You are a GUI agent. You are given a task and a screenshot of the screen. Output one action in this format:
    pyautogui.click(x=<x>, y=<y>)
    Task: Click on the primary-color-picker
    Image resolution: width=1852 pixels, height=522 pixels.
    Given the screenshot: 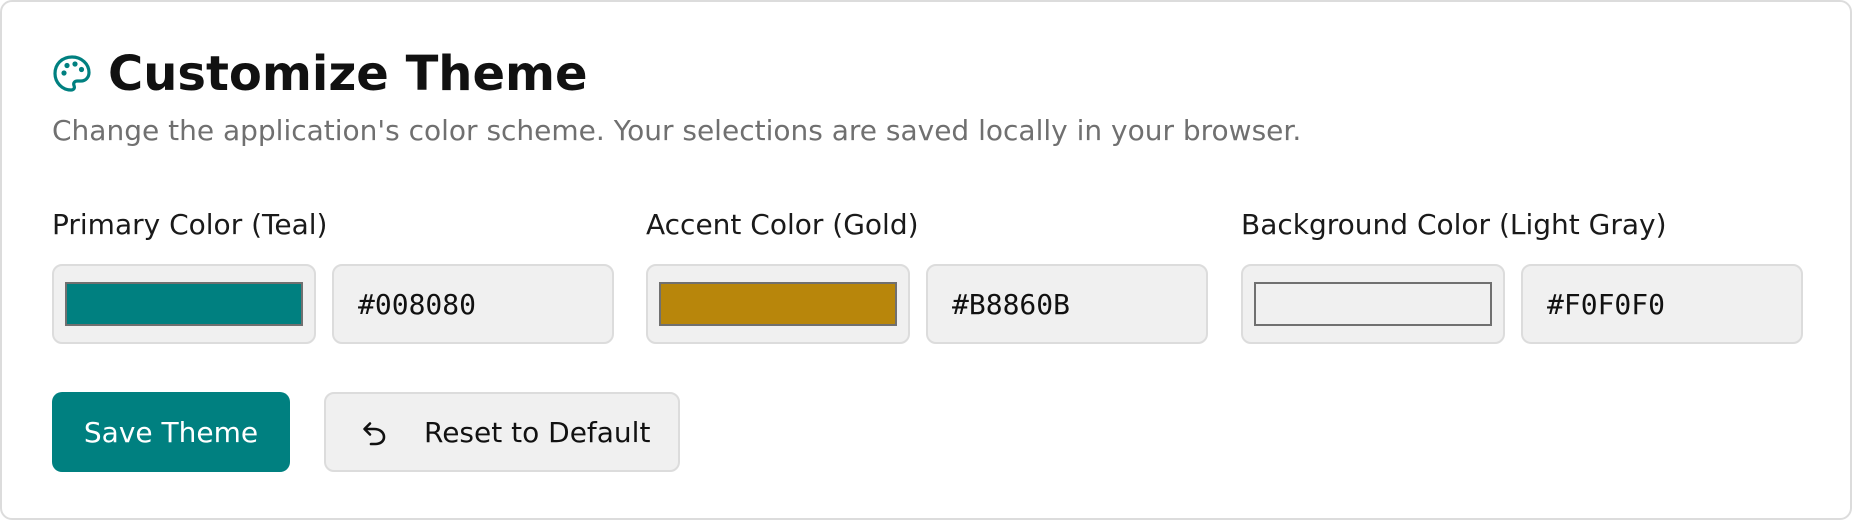 What is the action you would take?
    pyautogui.click(x=184, y=304)
    